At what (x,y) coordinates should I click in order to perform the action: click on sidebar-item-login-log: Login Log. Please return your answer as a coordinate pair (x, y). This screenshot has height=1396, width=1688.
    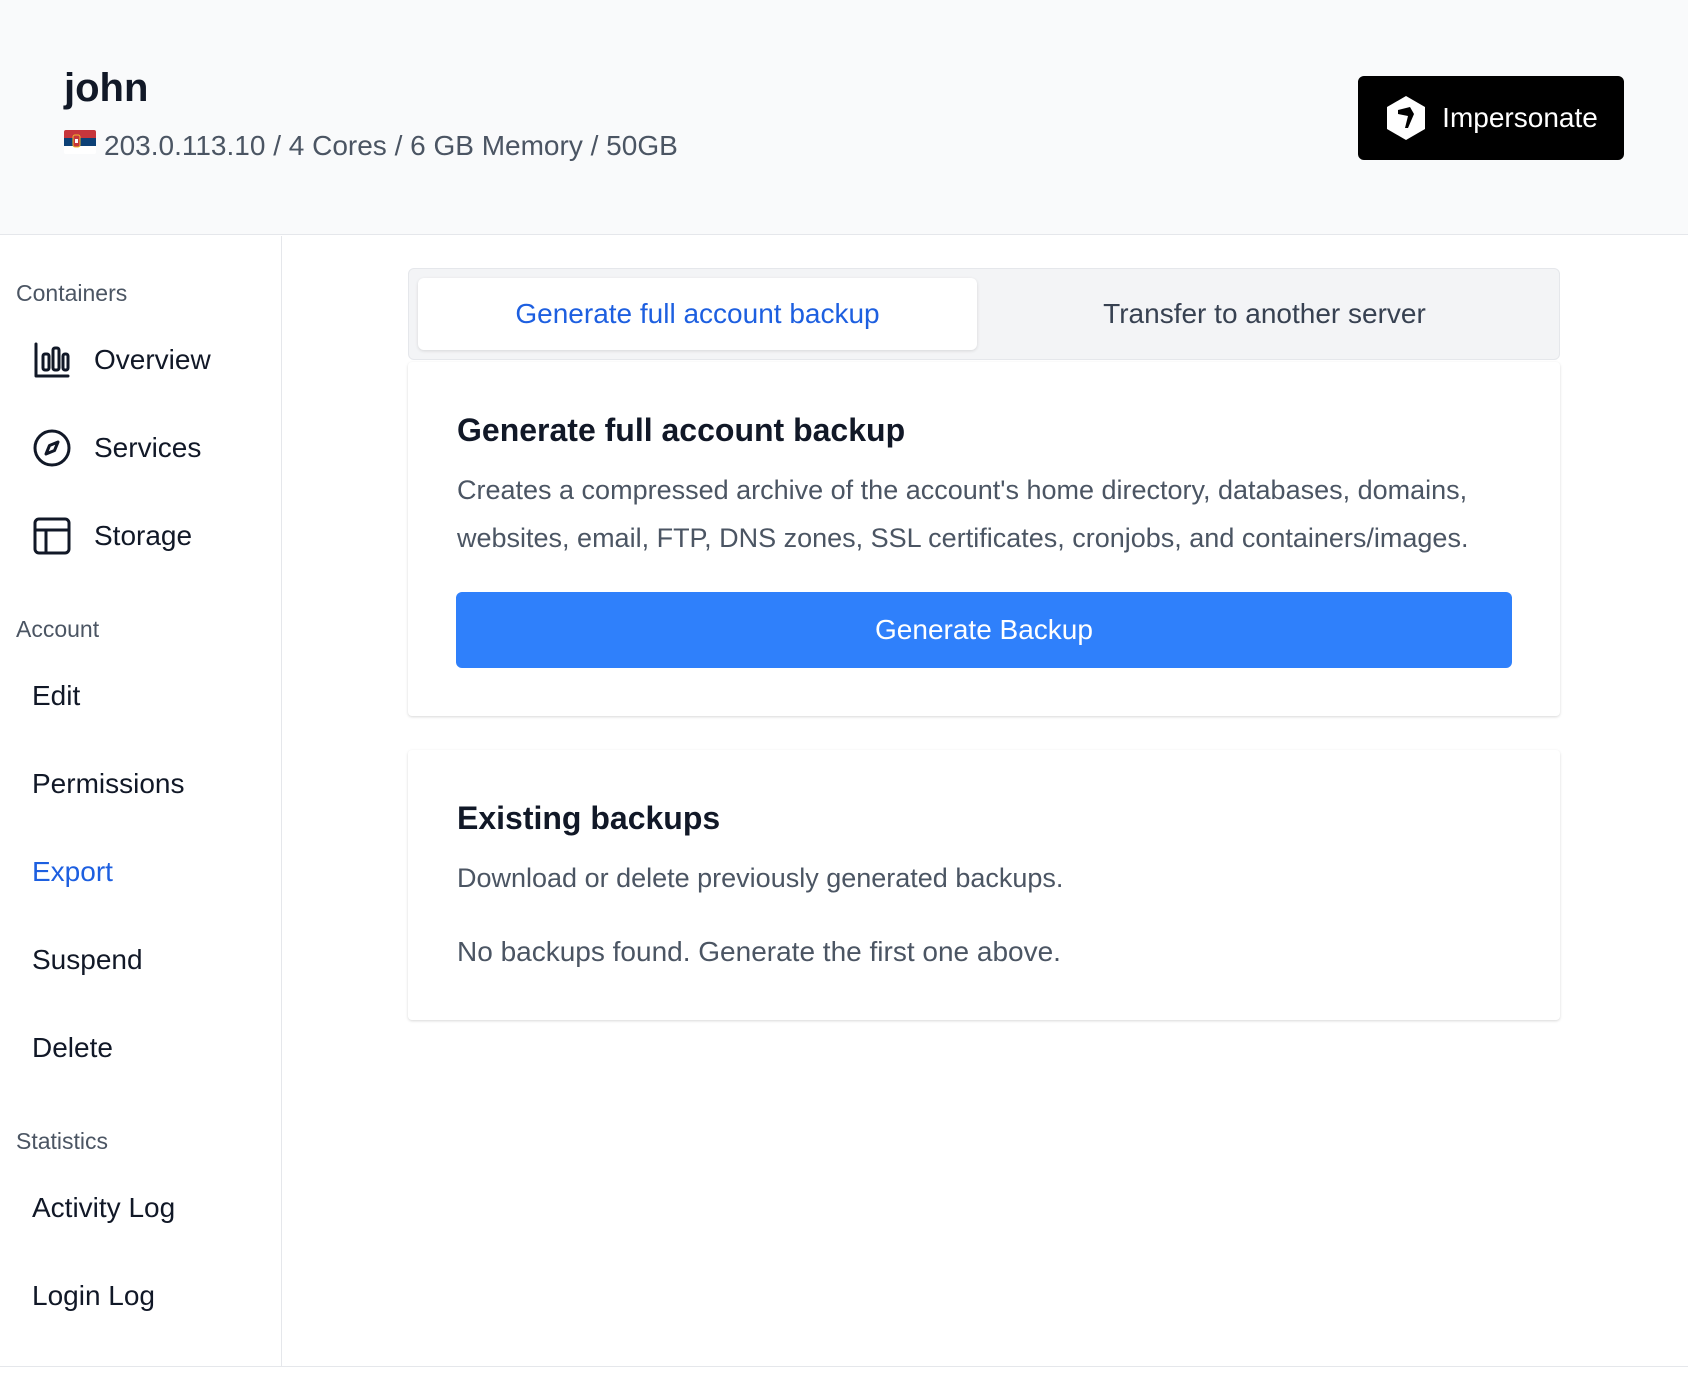
    Looking at the image, I should click on (93, 1296).